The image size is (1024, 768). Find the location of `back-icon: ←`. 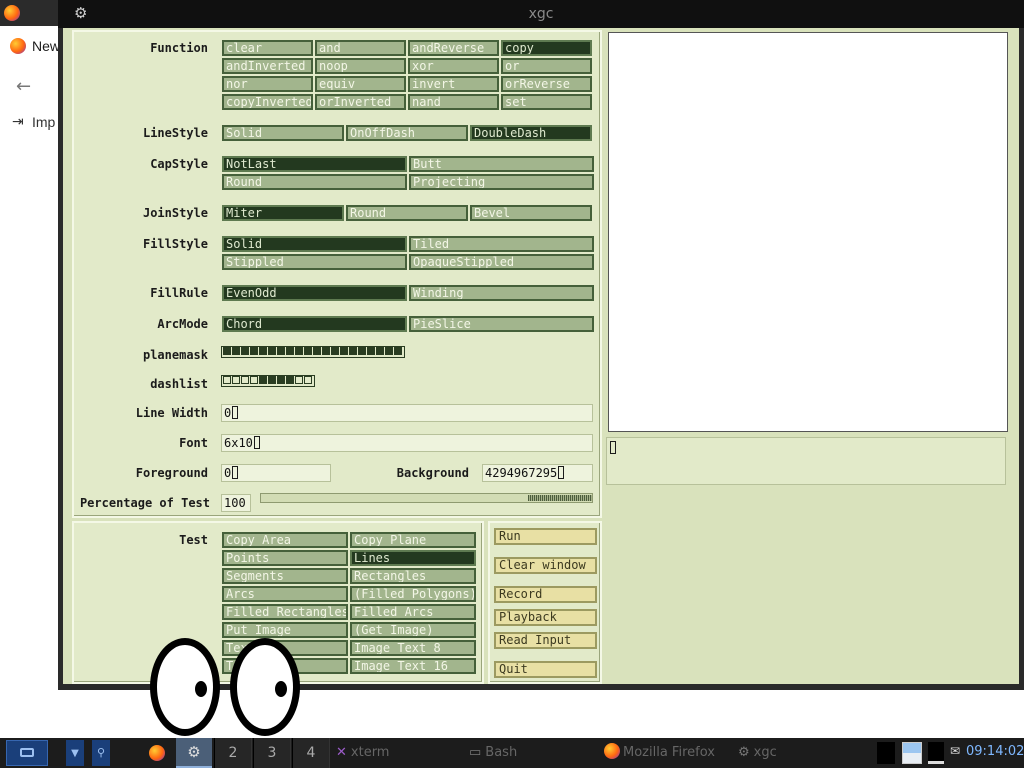

back-icon: ← is located at coordinates (23, 86).